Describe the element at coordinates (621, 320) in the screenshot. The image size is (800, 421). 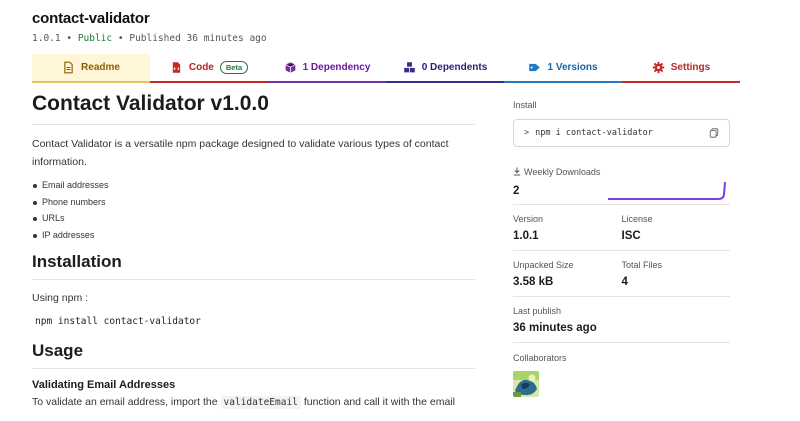
I see `last-publish-block: Last publish 36 minutes ago` at that location.